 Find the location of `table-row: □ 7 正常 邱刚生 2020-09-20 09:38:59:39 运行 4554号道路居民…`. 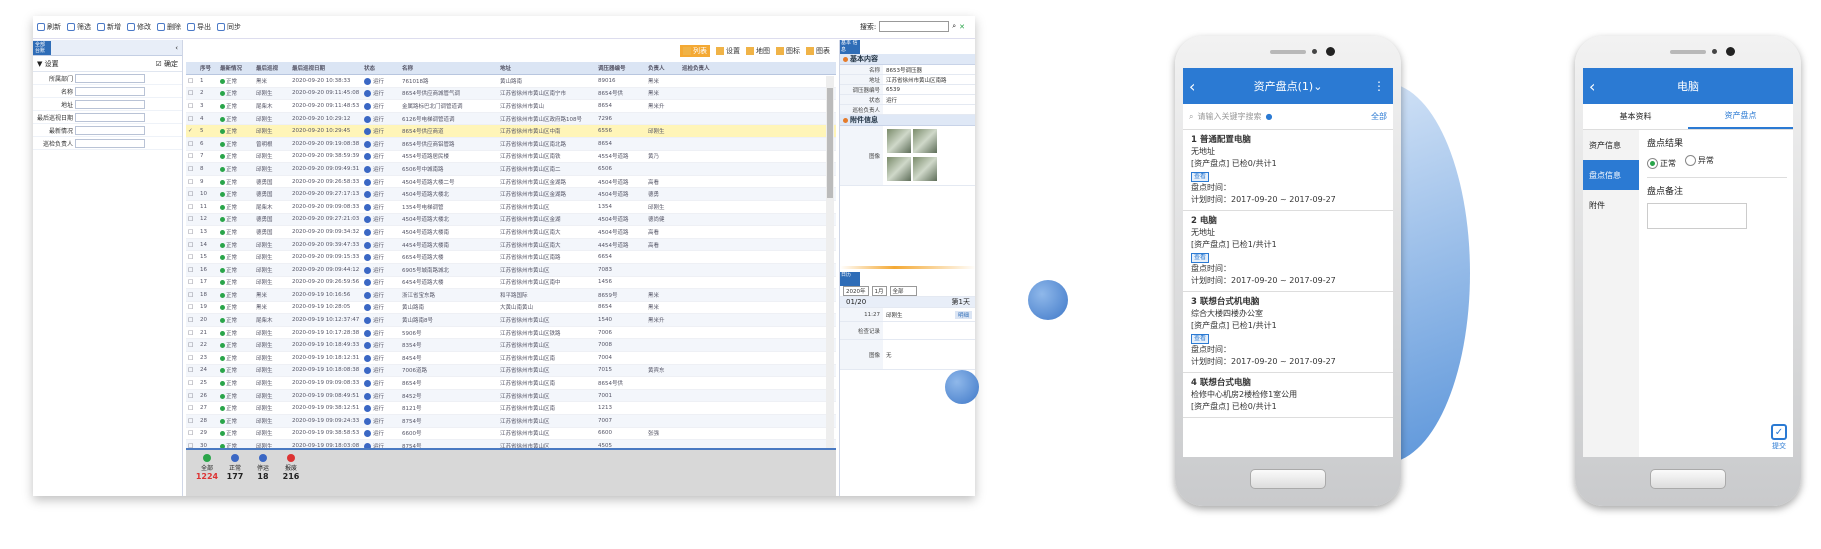

table-row: □ 7 正常 邱刚生 2020-09-20 09:38:59:39 运行 4554号道路居民… is located at coordinates (511, 157).